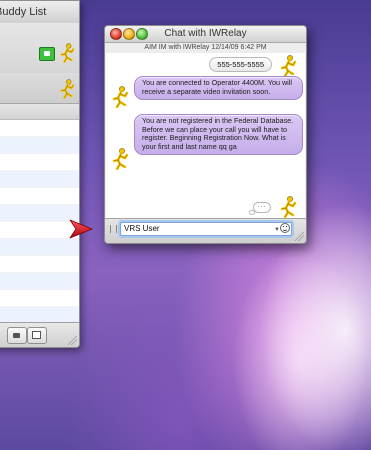  Describe the element at coordinates (39, 88) in the screenshot. I see `buddy-status-bar` at that location.